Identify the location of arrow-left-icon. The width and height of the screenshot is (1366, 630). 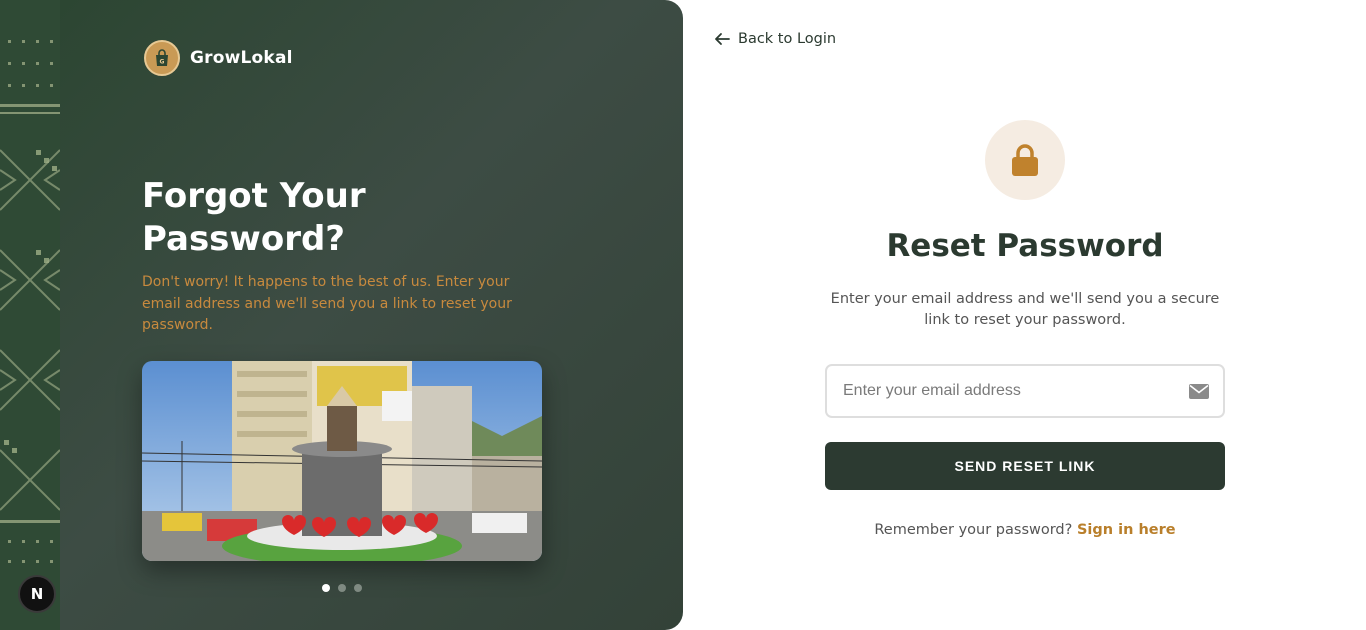
(722, 39).